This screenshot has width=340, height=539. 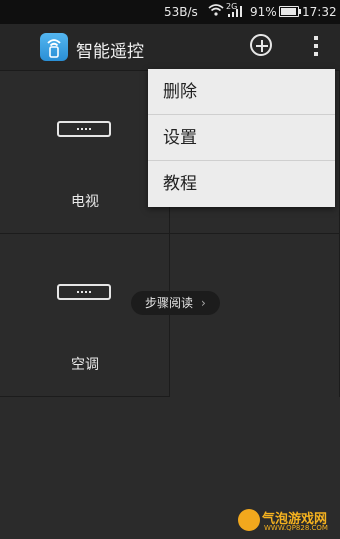 I want to click on signal-icon, so click(x=235, y=13).